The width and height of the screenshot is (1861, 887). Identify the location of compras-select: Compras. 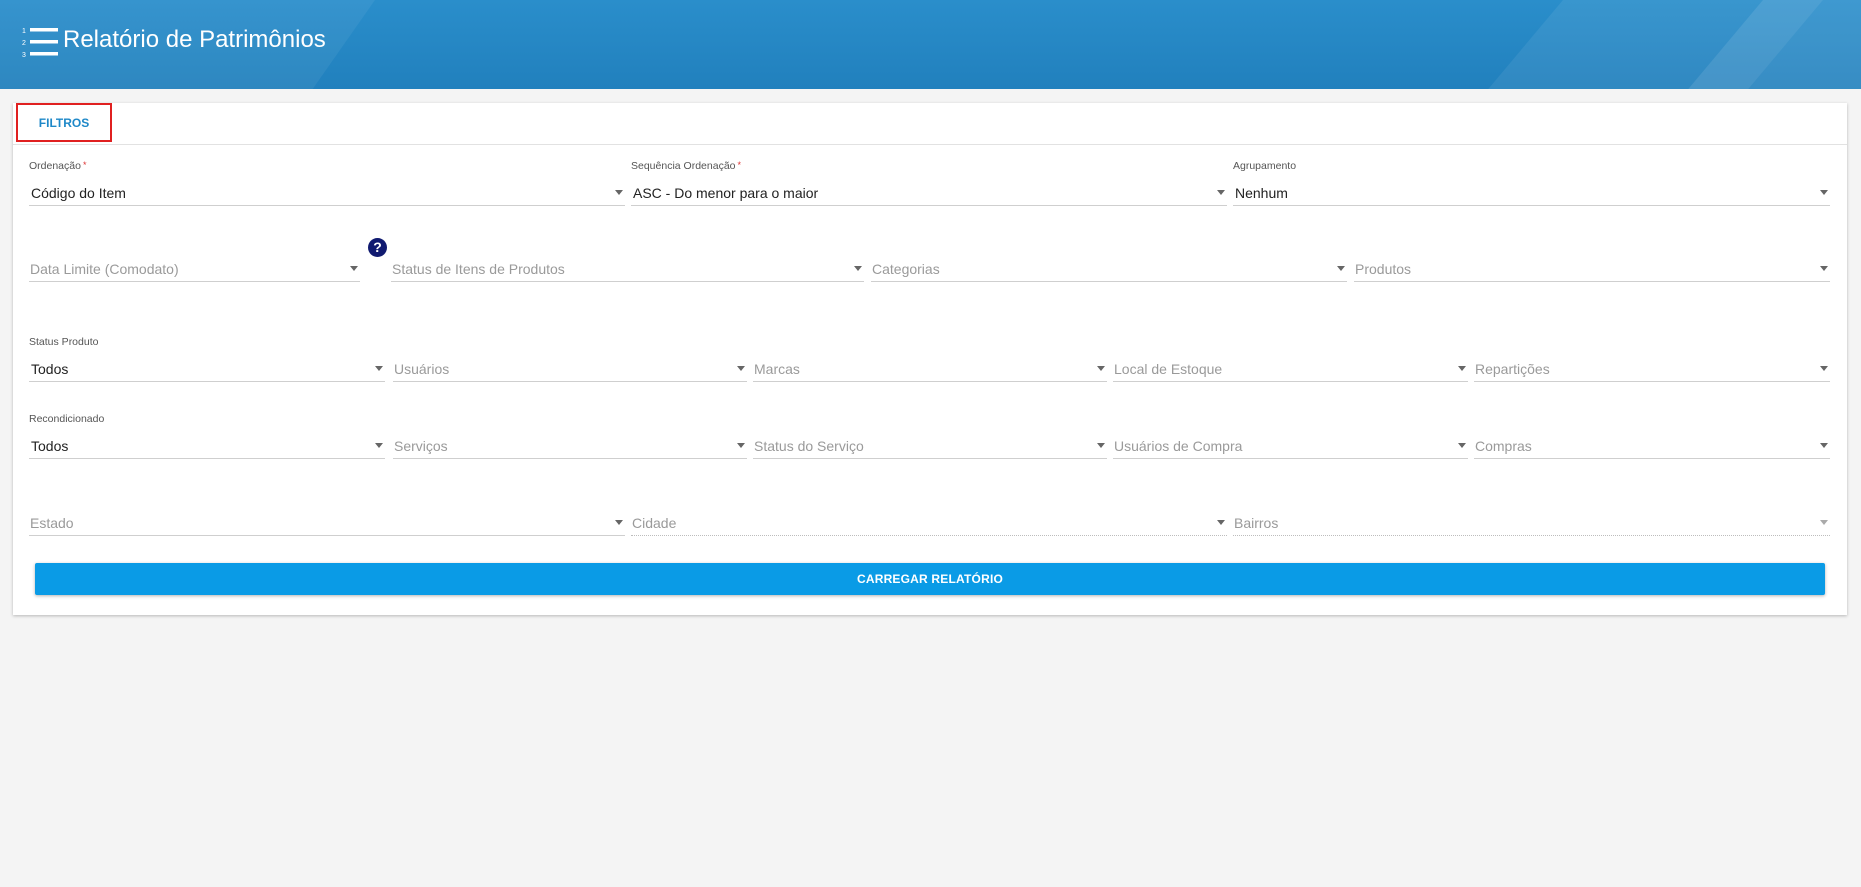
(1652, 441).